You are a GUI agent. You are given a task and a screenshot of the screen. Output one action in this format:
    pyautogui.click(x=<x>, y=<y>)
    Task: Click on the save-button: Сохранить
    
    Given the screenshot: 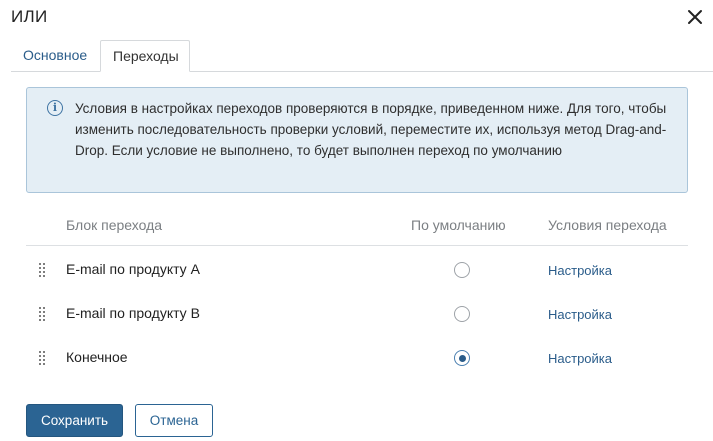 What is the action you would take?
    pyautogui.click(x=74, y=420)
    